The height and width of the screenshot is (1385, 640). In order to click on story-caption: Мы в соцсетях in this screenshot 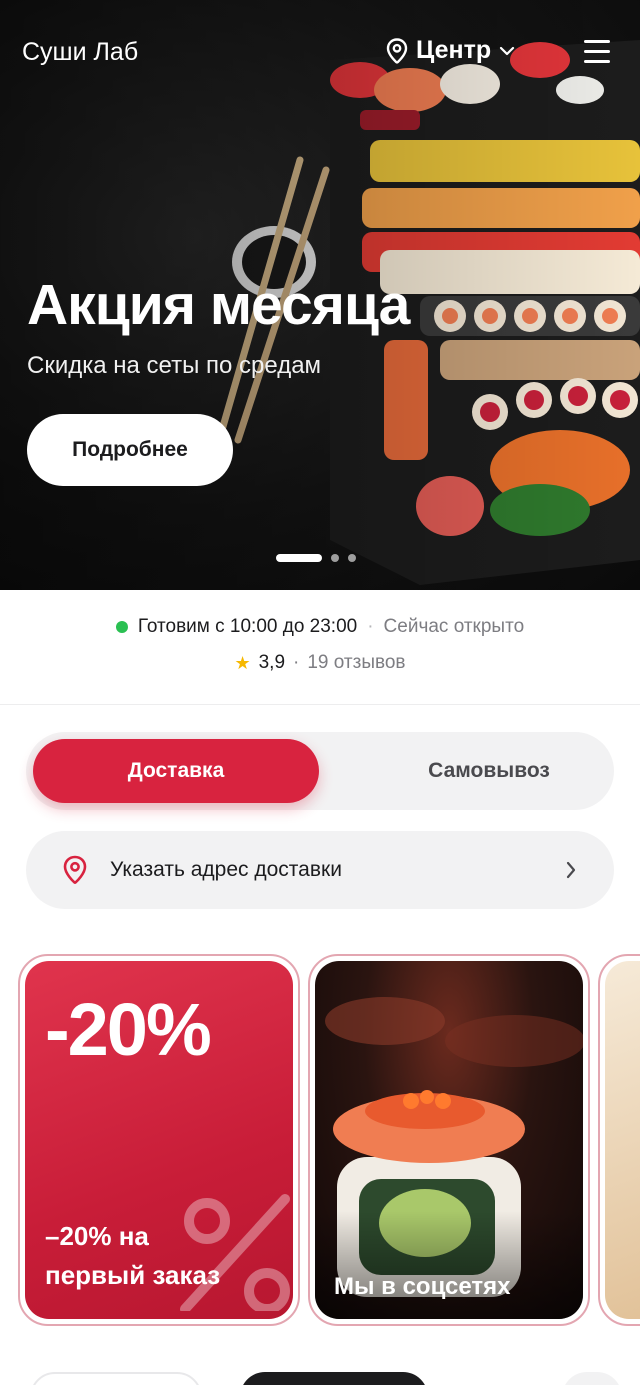, I will do `click(422, 1286)`.